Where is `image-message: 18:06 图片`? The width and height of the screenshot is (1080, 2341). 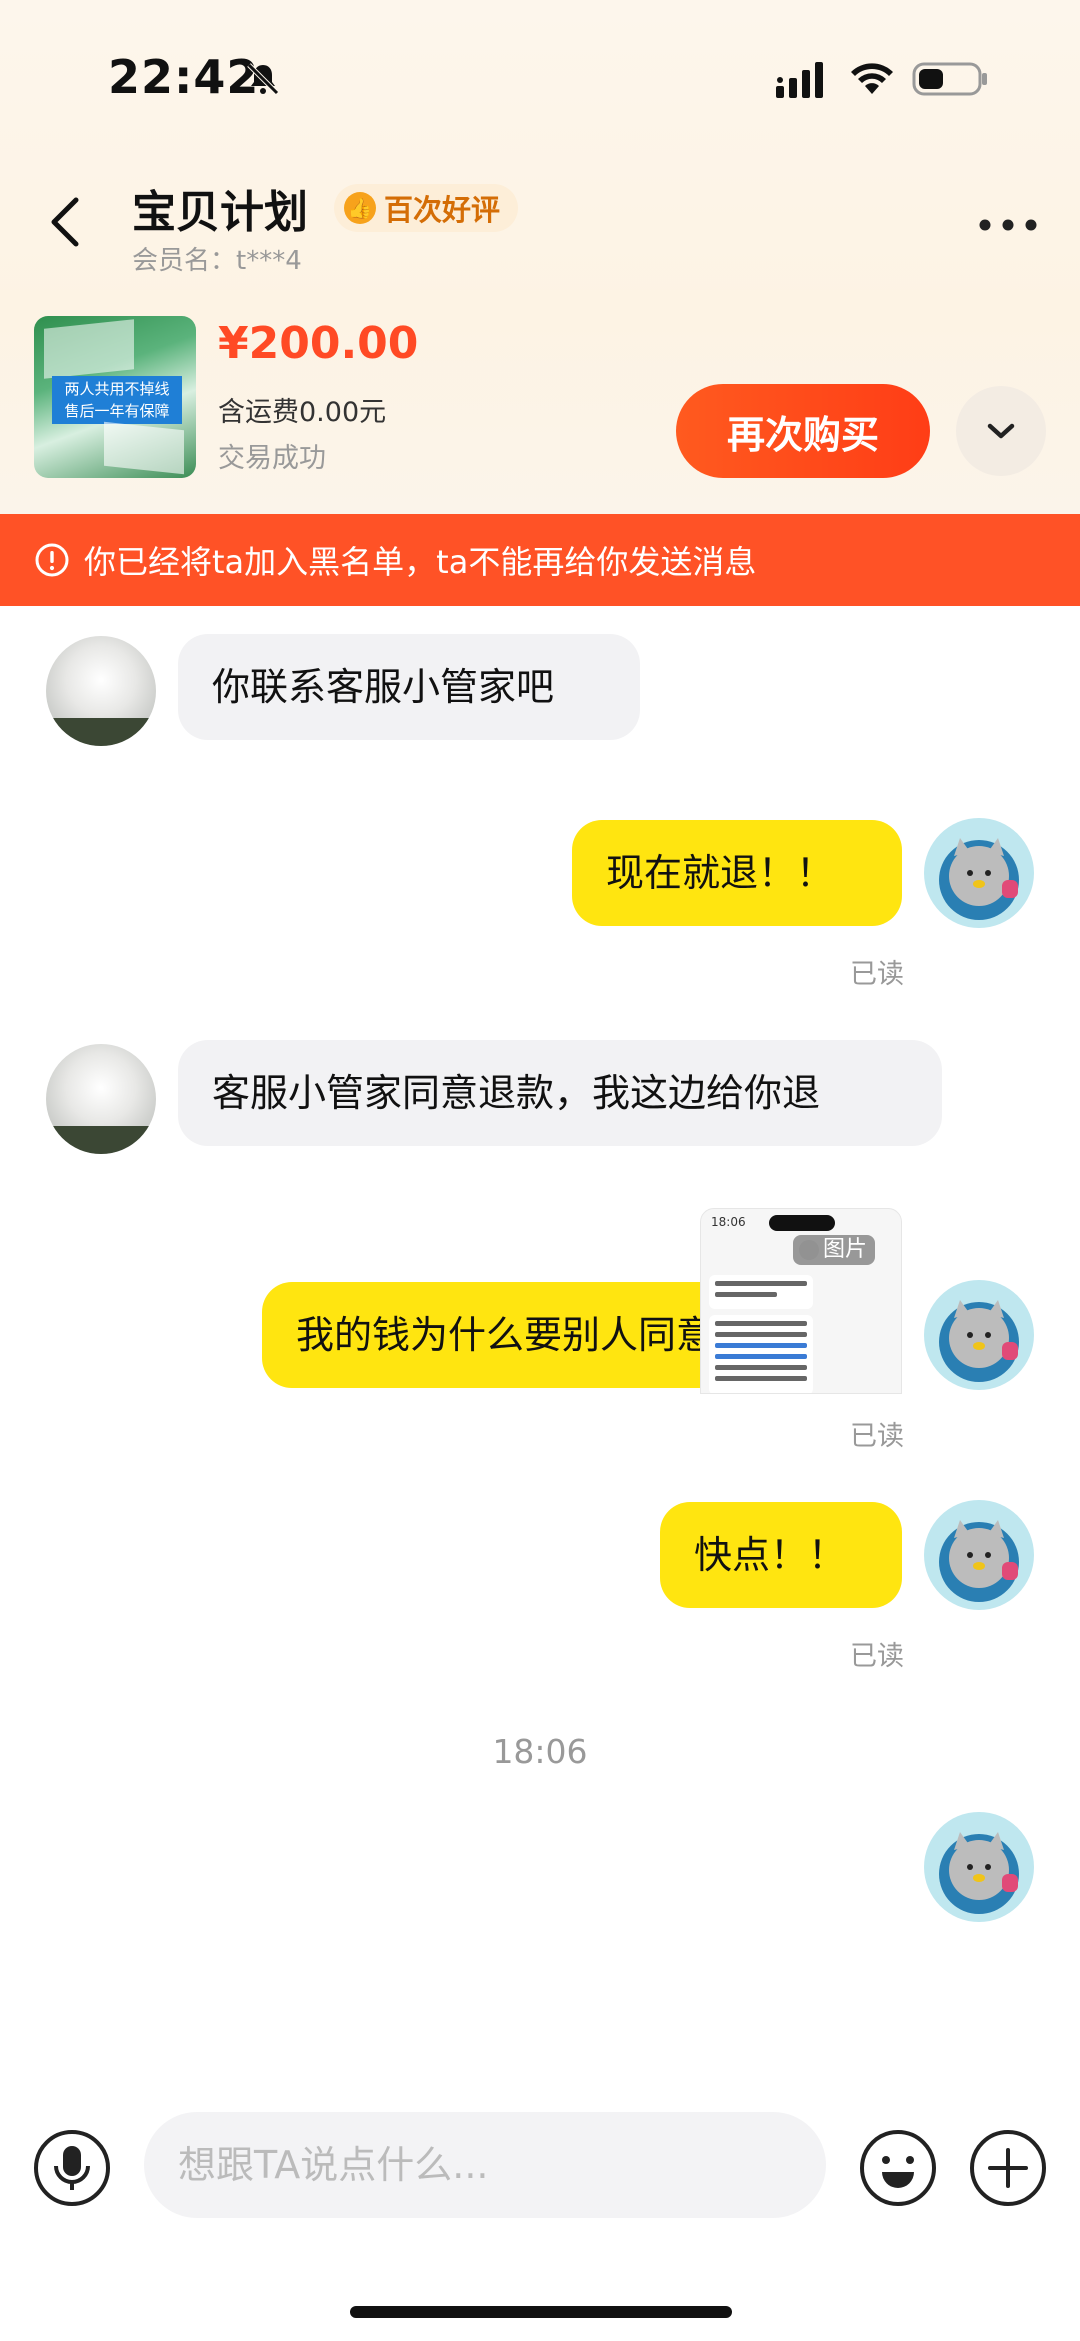
image-message: 18:06 图片 is located at coordinates (801, 1301).